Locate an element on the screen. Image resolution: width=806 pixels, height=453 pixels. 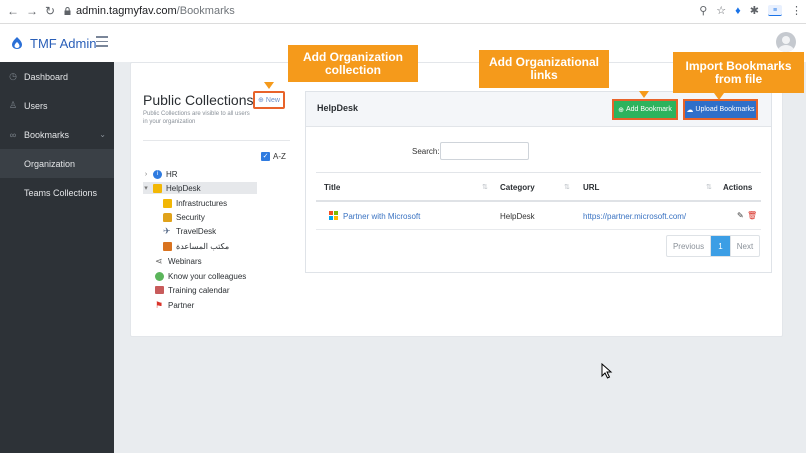
edit-icon: ✎ is located at coordinates (740, 215).